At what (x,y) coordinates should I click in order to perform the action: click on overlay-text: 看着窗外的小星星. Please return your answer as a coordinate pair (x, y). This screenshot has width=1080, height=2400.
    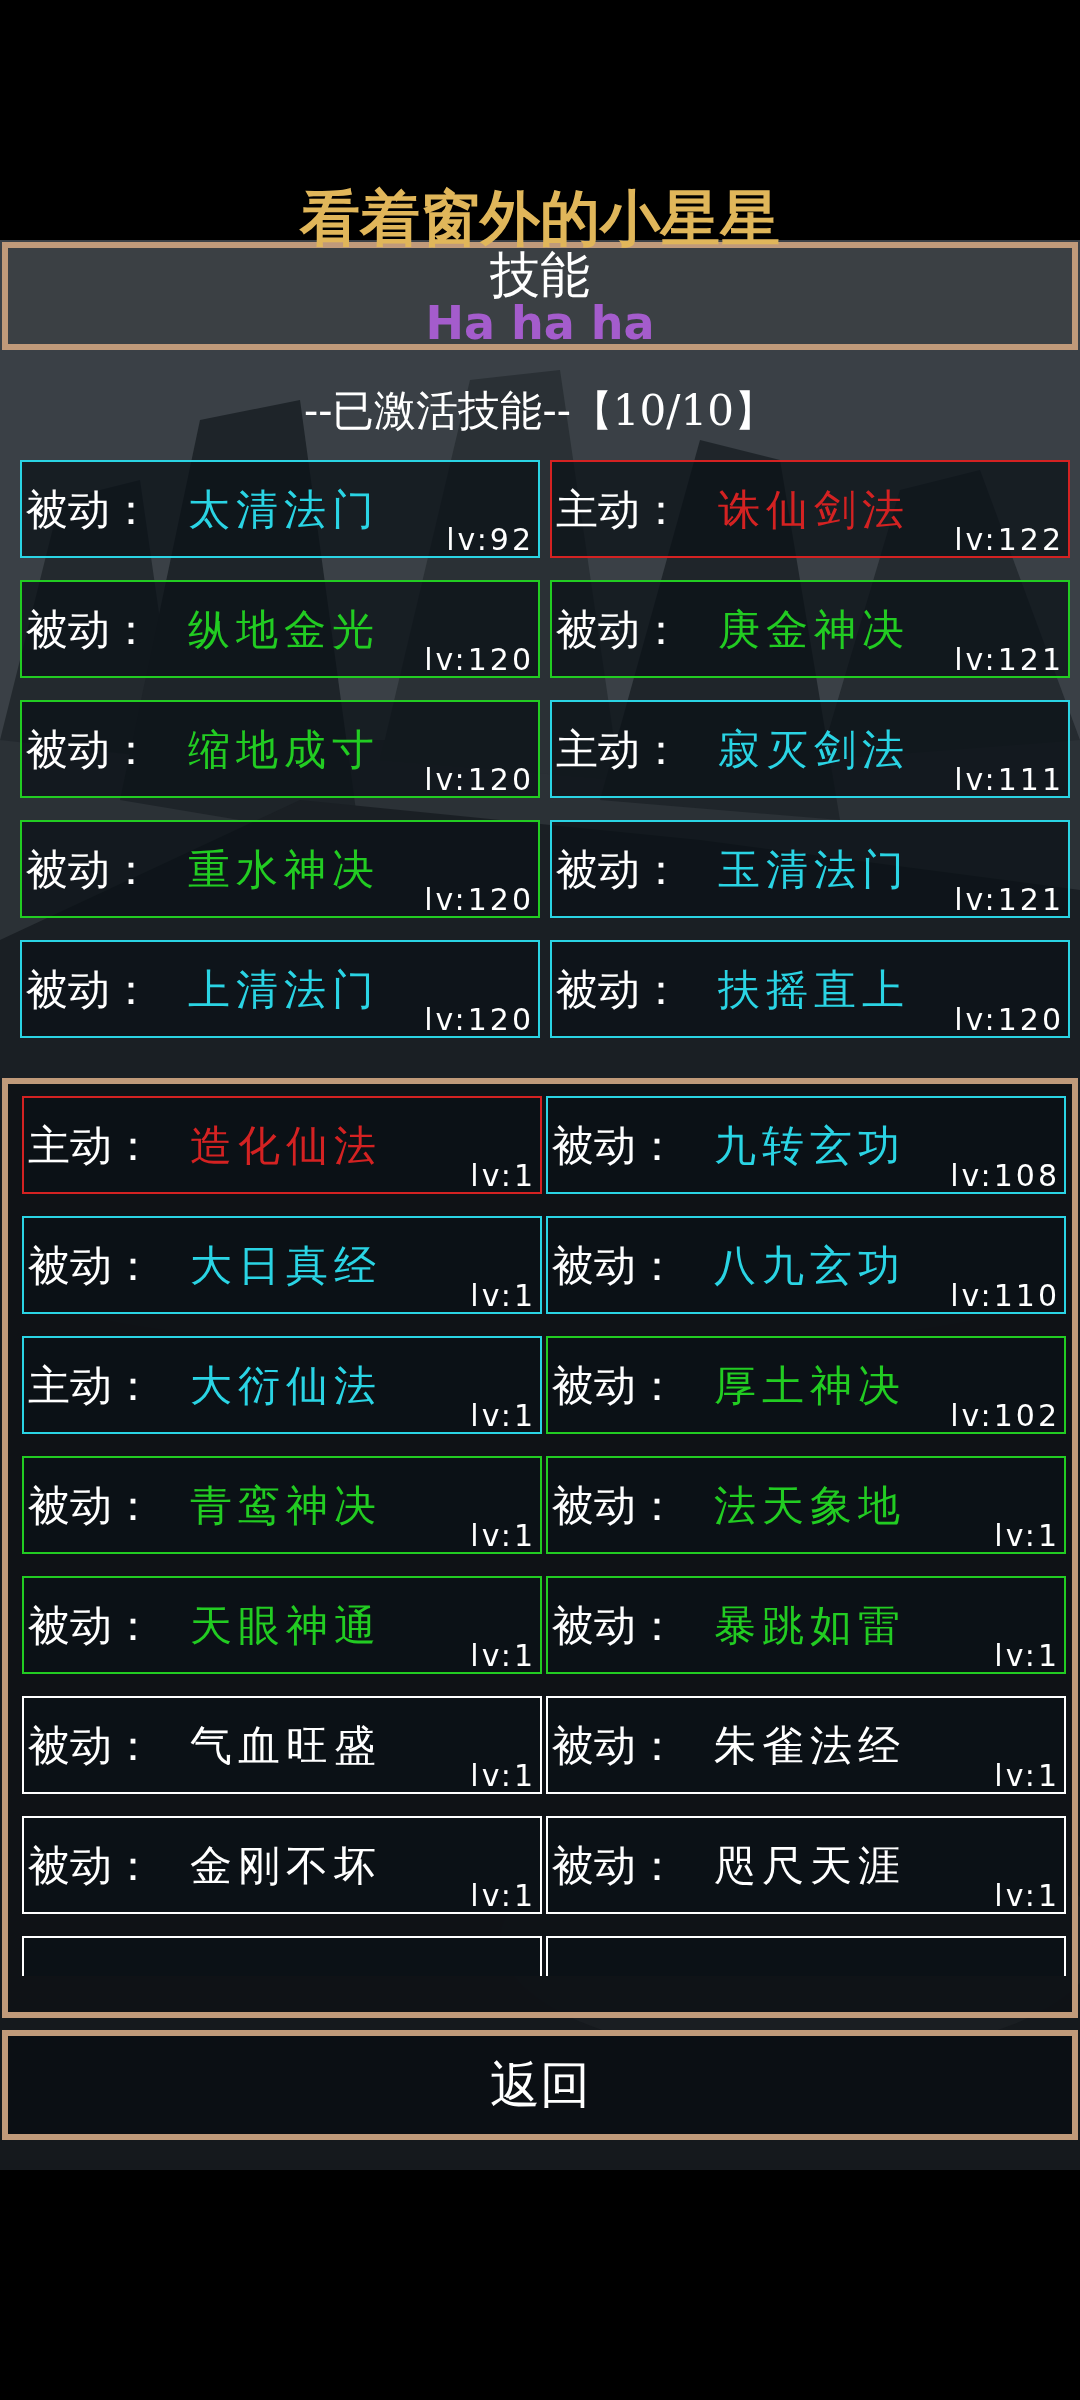
    Looking at the image, I should click on (540, 218).